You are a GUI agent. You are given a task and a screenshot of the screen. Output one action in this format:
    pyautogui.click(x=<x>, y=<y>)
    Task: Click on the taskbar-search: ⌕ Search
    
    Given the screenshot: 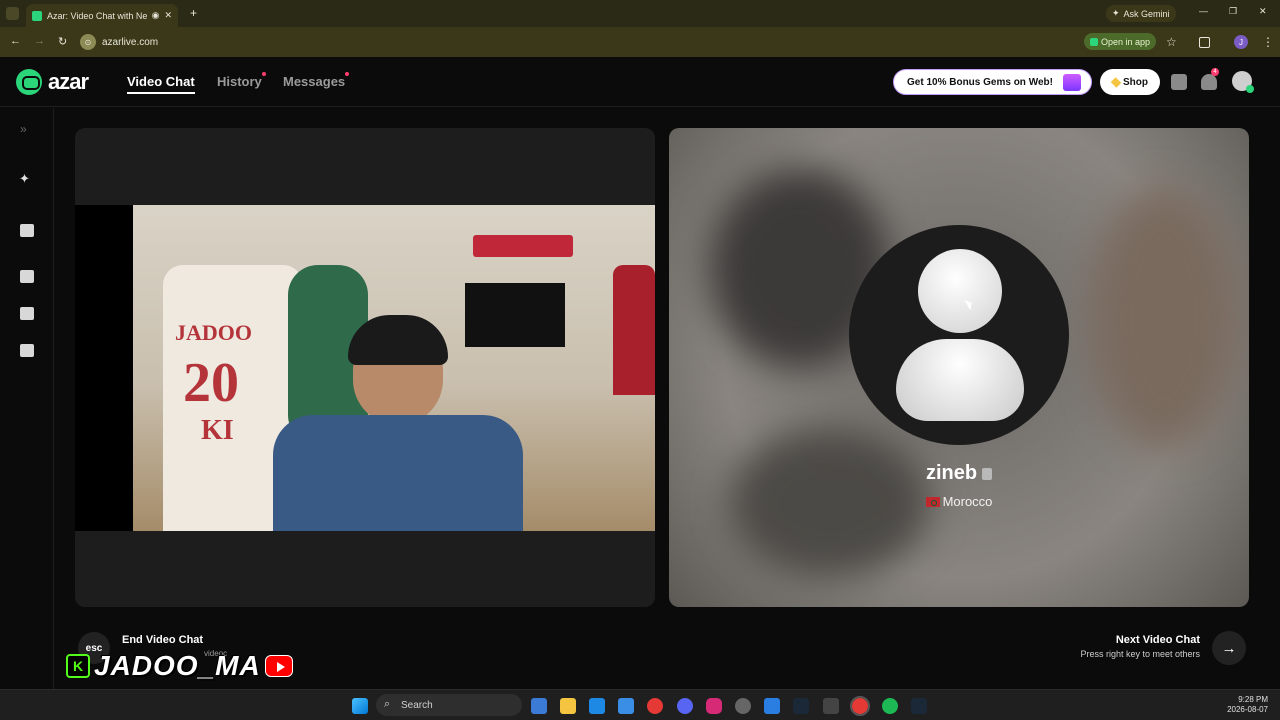 What is the action you would take?
    pyautogui.click(x=449, y=705)
    